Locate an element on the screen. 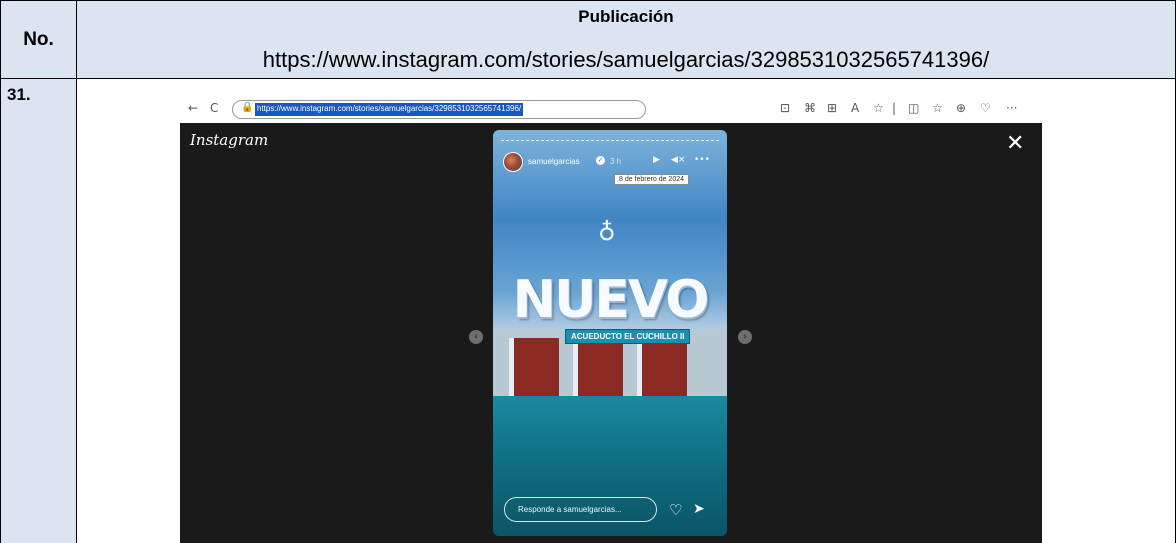 The width and height of the screenshot is (1176, 543). favorite-icon: ☆ is located at coordinates (878, 108).